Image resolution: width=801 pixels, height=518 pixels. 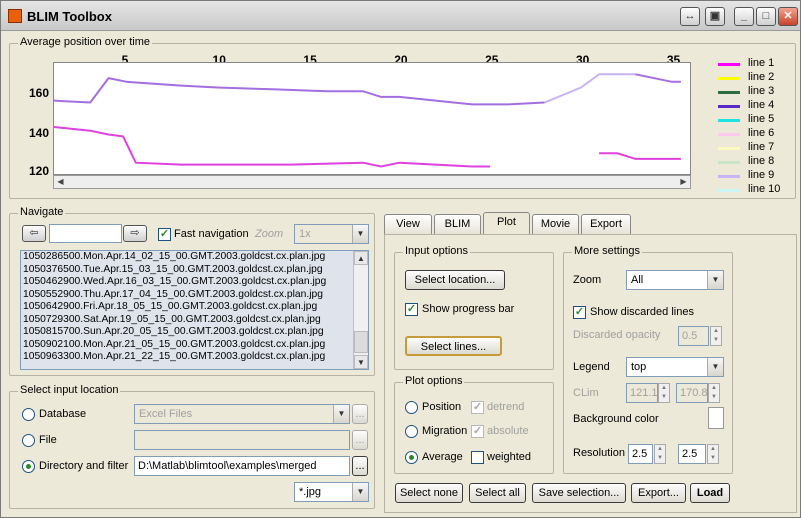 I want to click on tab-plot: Plot, so click(x=506, y=223).